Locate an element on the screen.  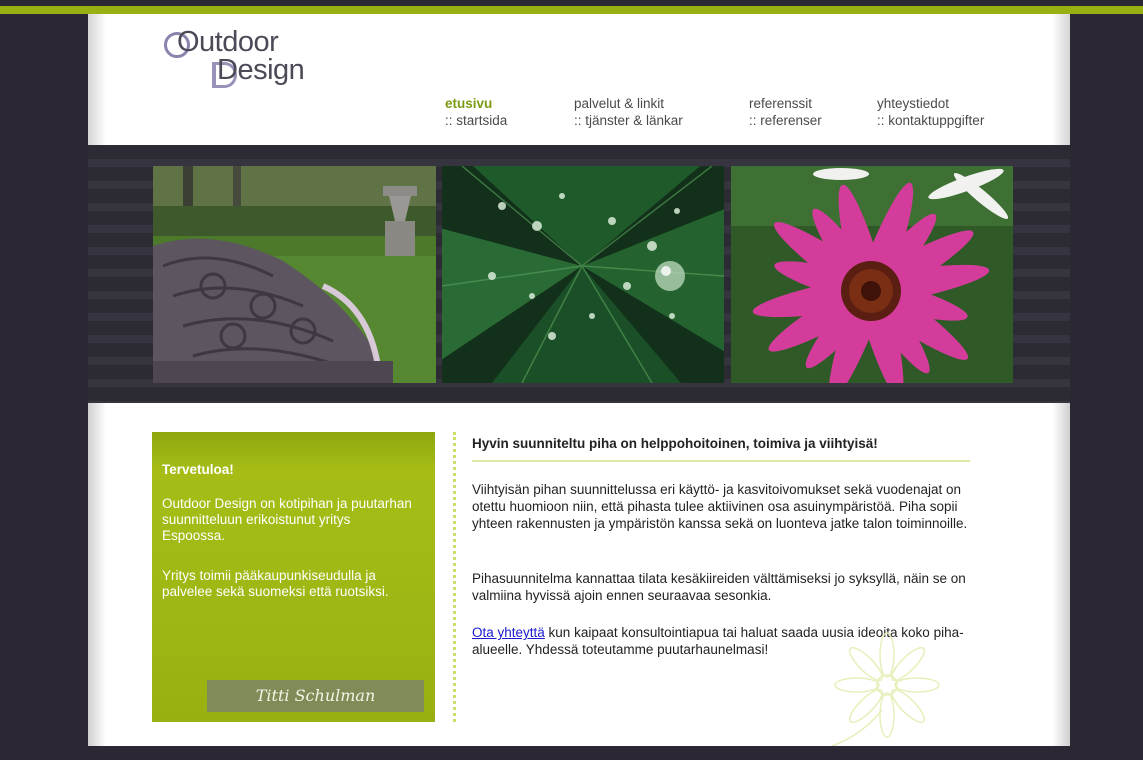
nav-item-referenssit: referenssit :: referenser is located at coordinates (785, 112).